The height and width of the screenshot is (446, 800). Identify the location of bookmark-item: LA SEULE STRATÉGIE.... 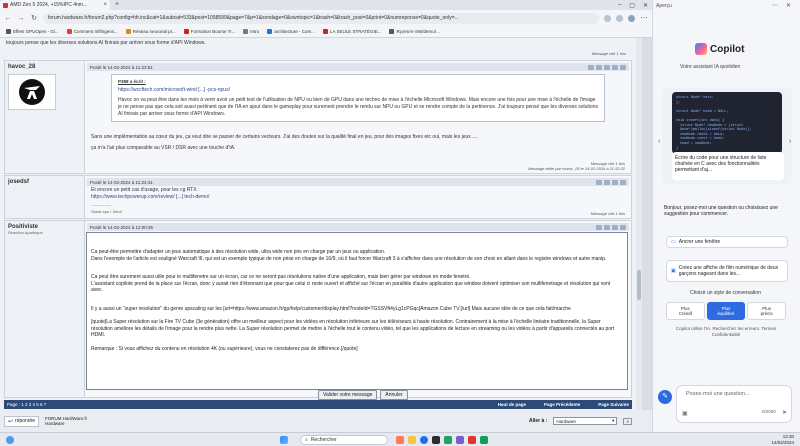
(352, 31).